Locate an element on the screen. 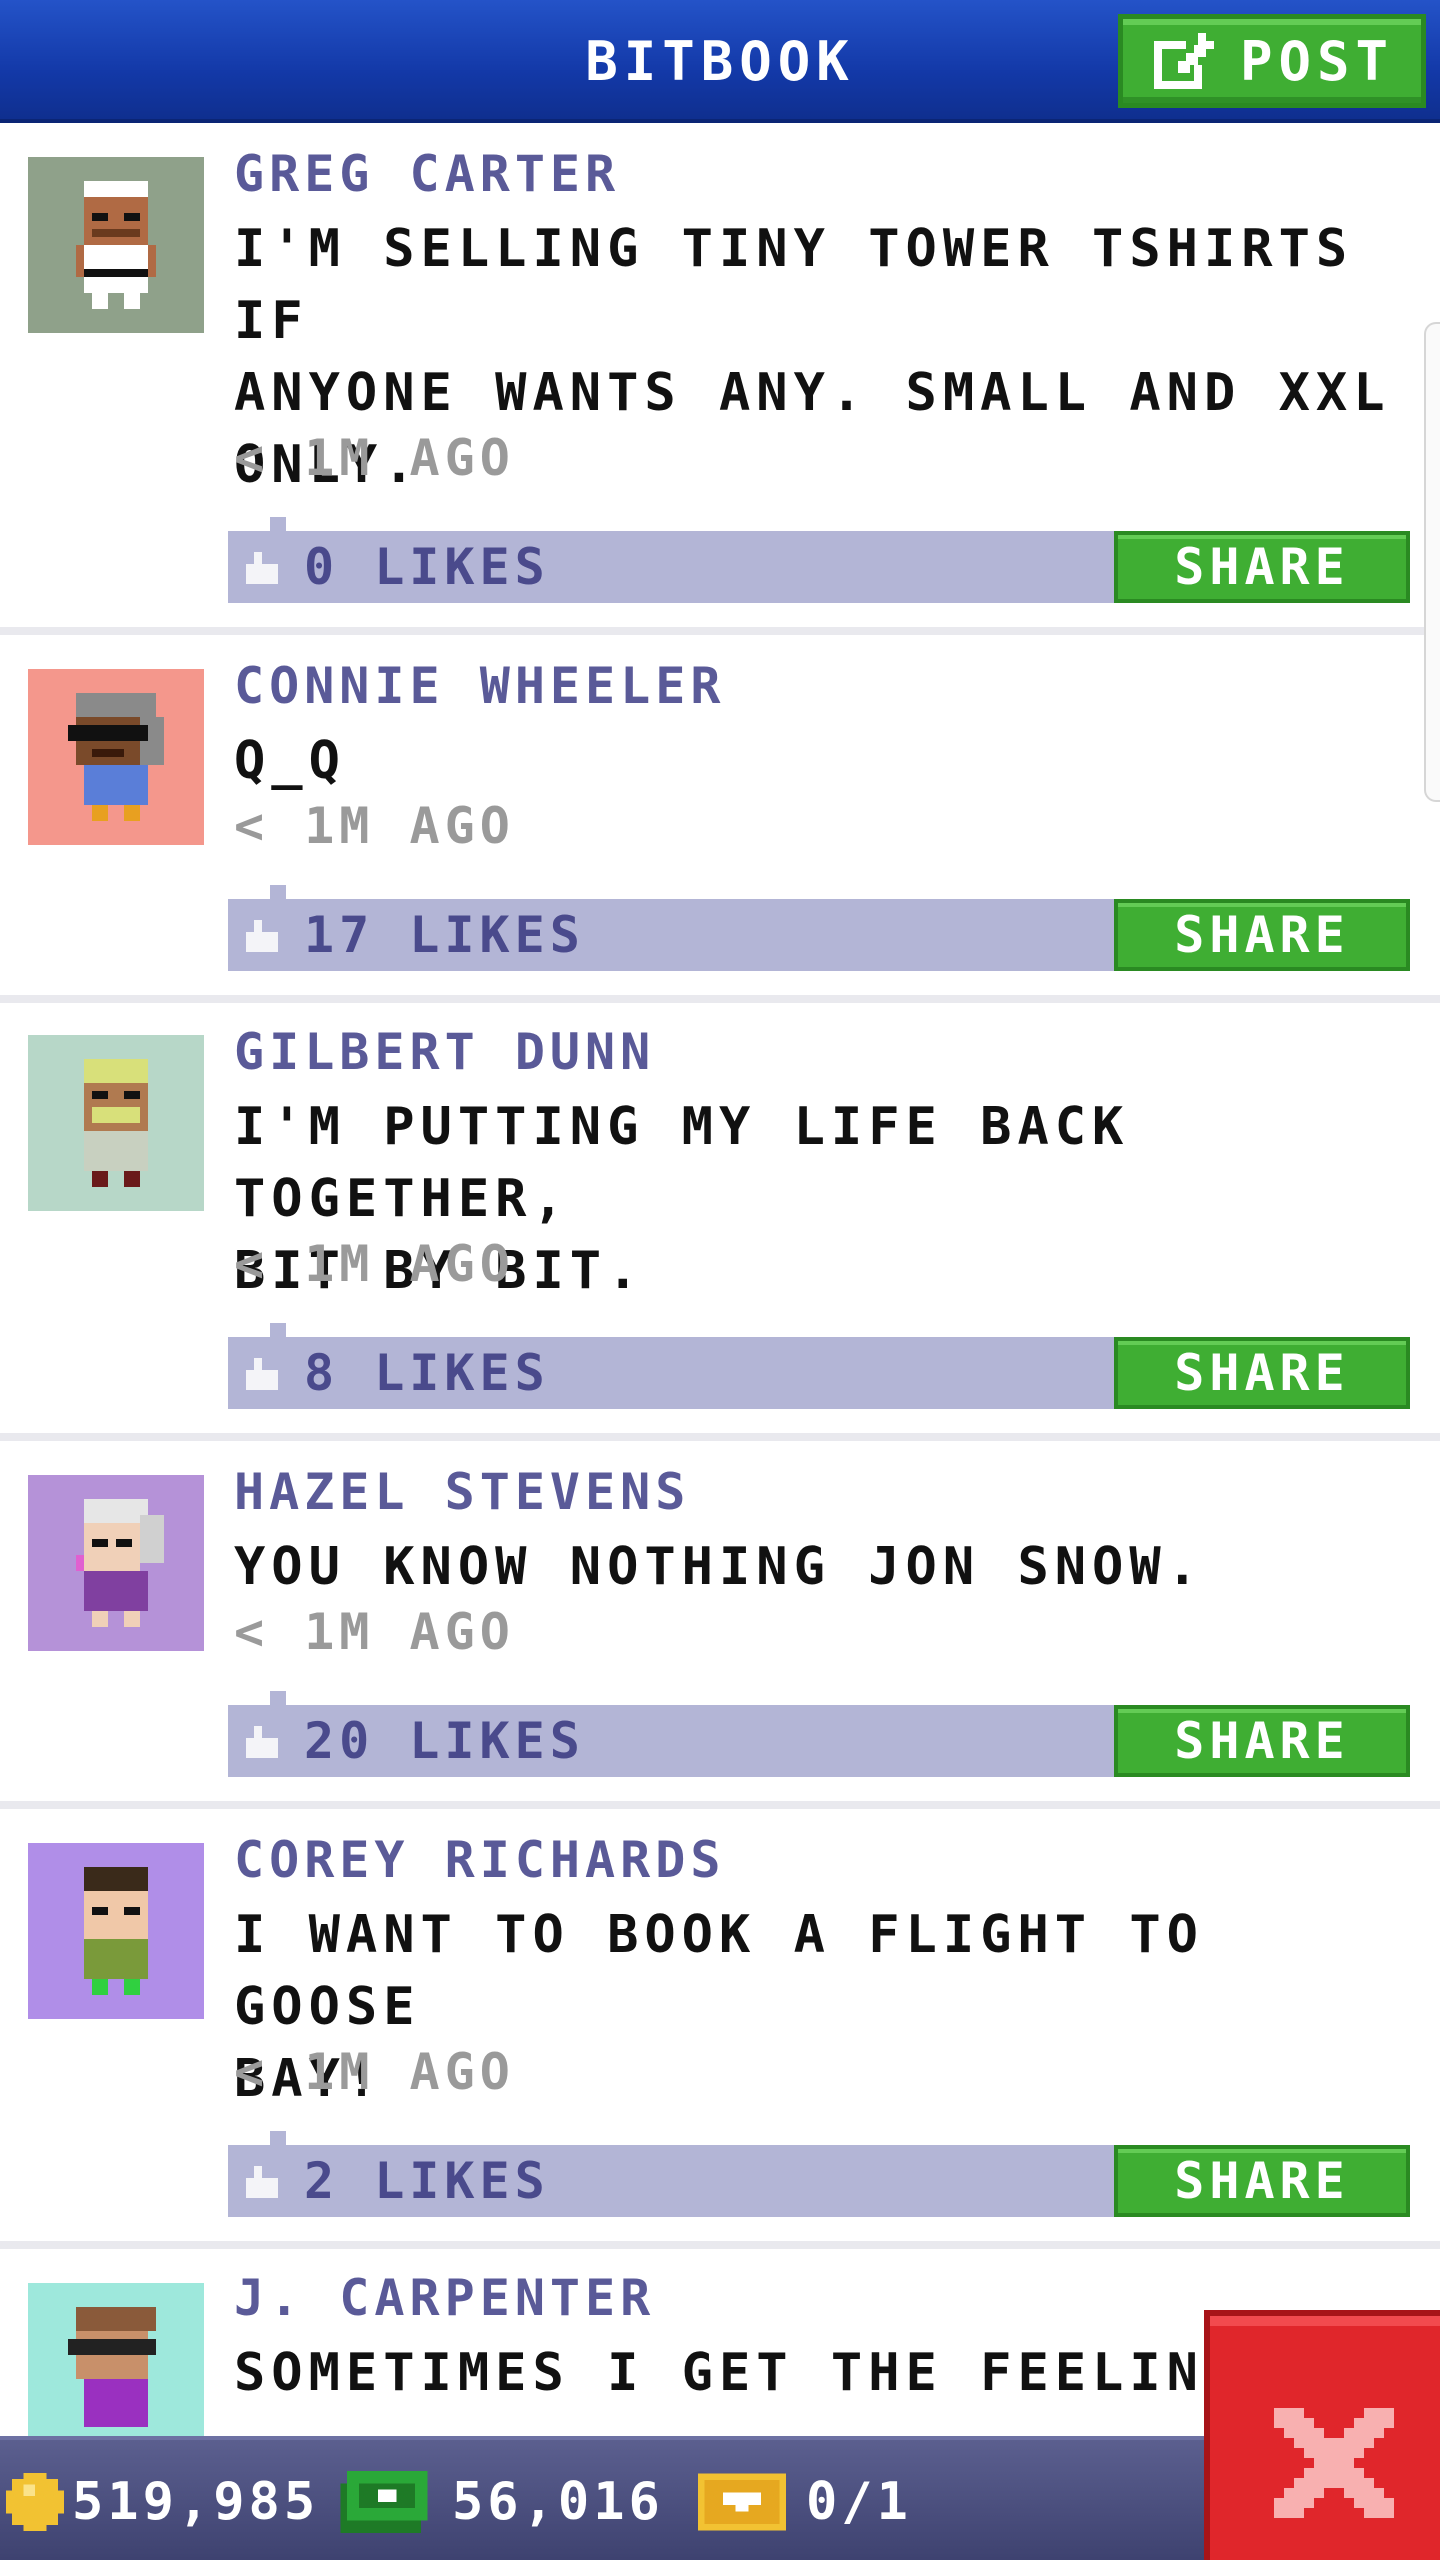 The image size is (1440, 2560). bux-value: 56,016 is located at coordinates (558, 2502).